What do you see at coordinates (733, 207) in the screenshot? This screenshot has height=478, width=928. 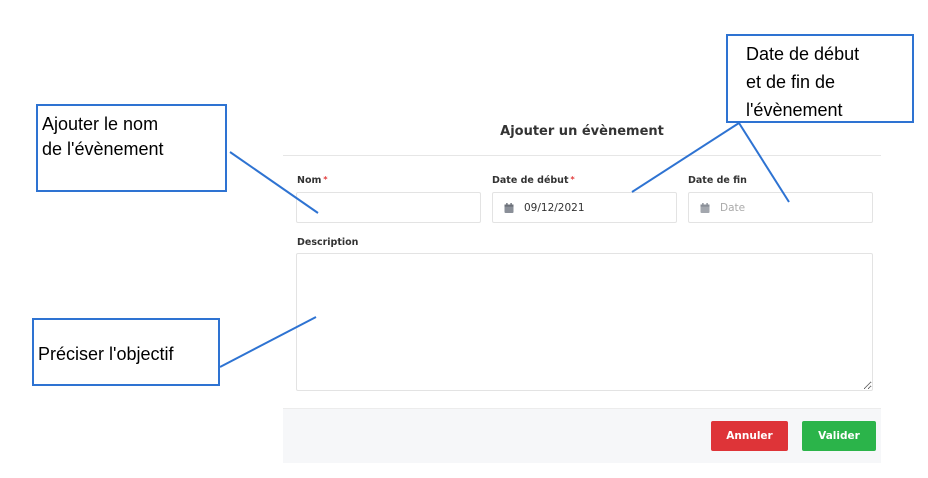 I see `end-date-placeholder: Date` at bounding box center [733, 207].